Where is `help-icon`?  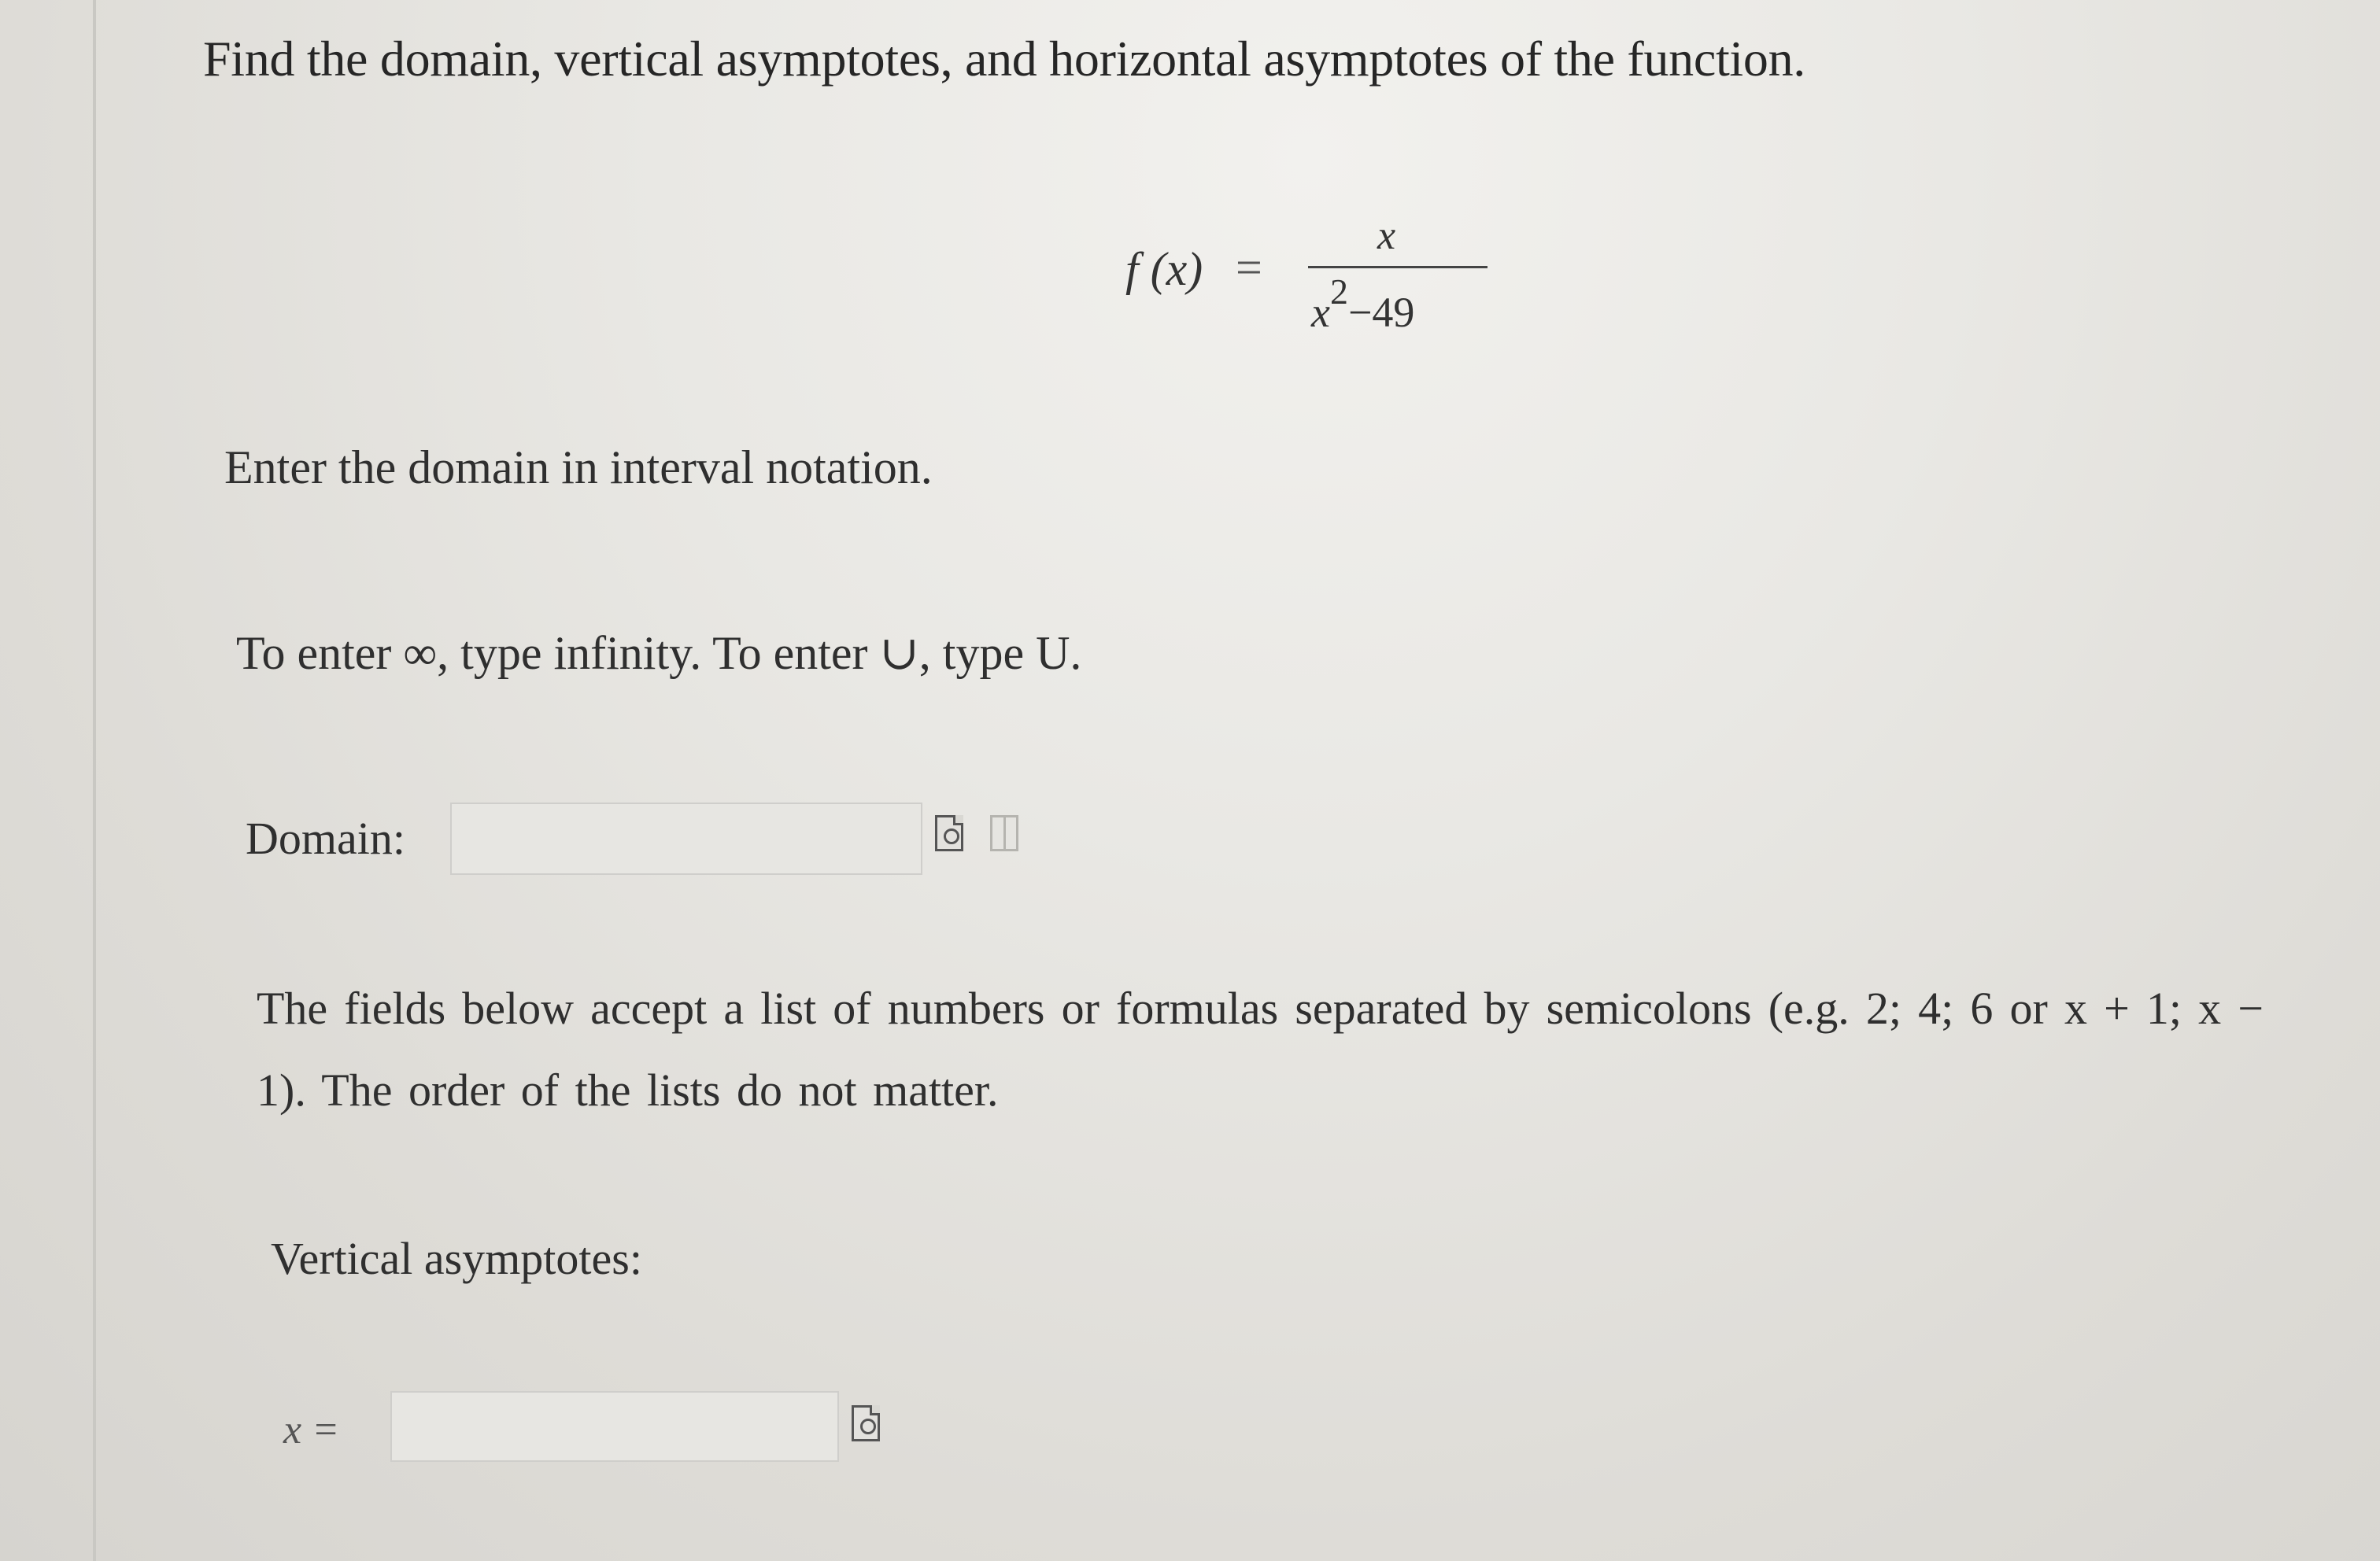
help-icon is located at coordinates (1004, 833).